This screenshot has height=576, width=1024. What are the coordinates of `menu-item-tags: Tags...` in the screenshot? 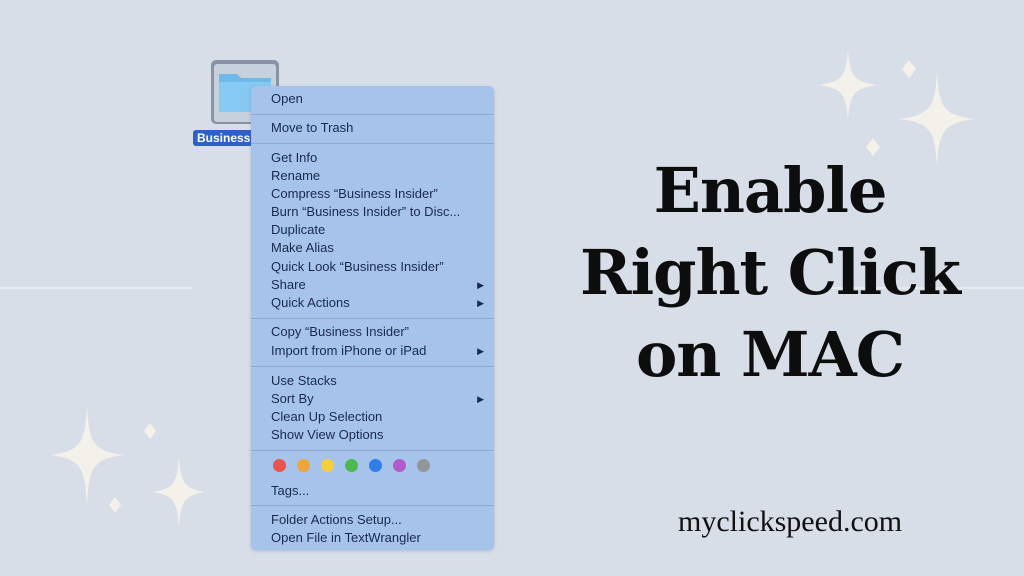 It's located at (377, 491).